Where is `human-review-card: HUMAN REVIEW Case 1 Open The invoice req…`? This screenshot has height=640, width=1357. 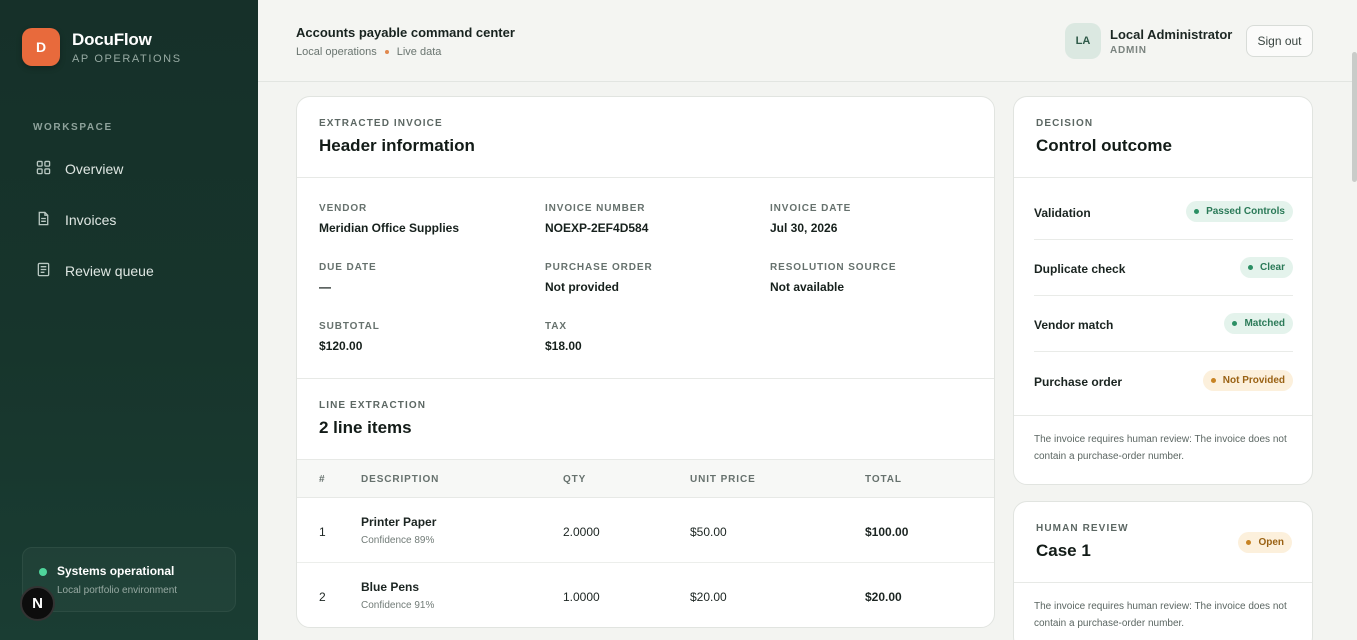
human-review-card: HUMAN REVIEW Case 1 Open The invoice req… is located at coordinates (1163, 570).